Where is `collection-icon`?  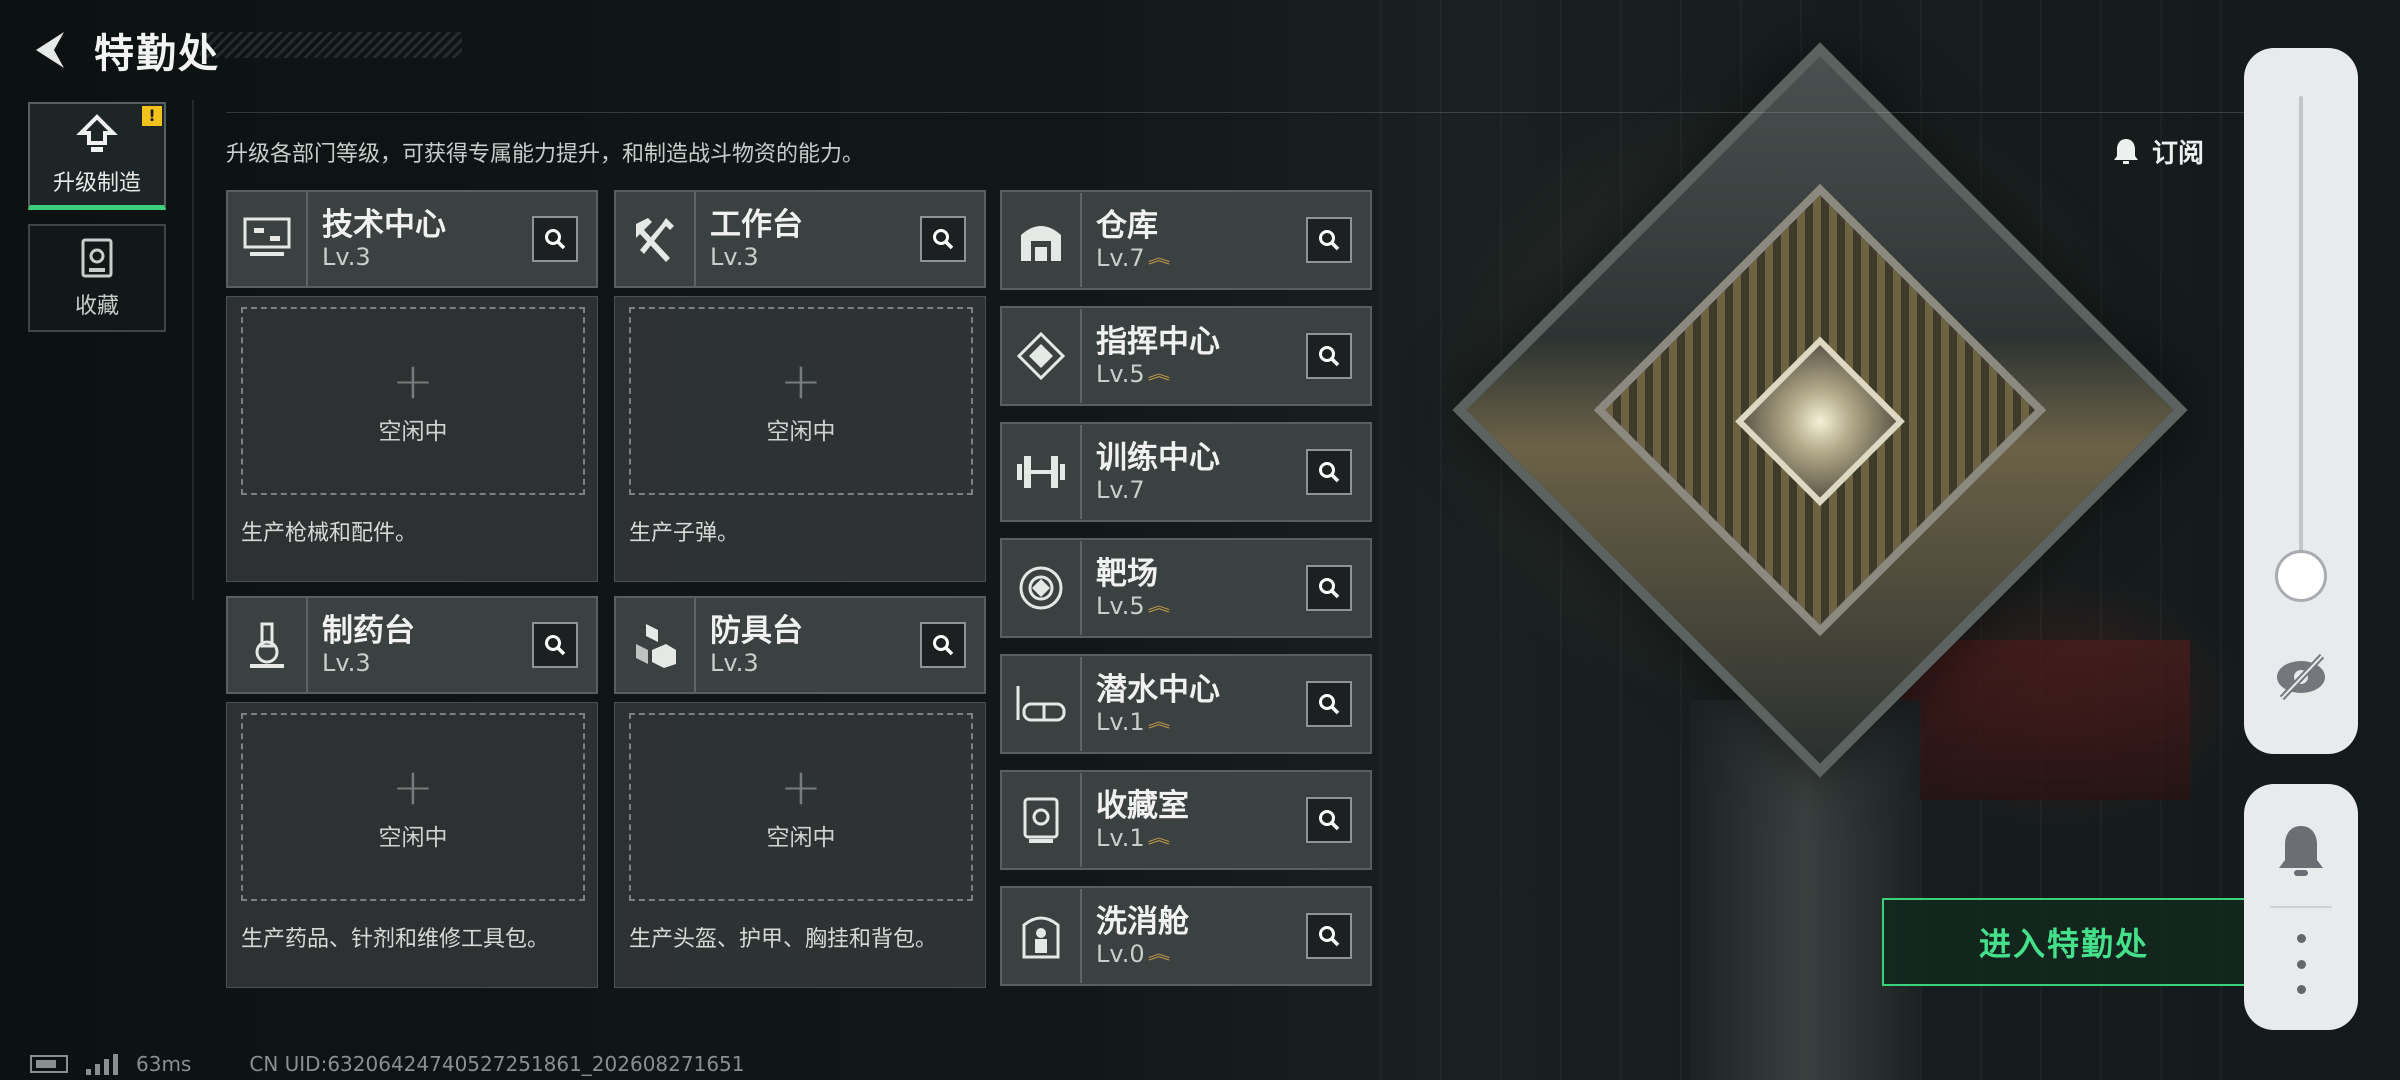
collection-icon is located at coordinates (97, 258).